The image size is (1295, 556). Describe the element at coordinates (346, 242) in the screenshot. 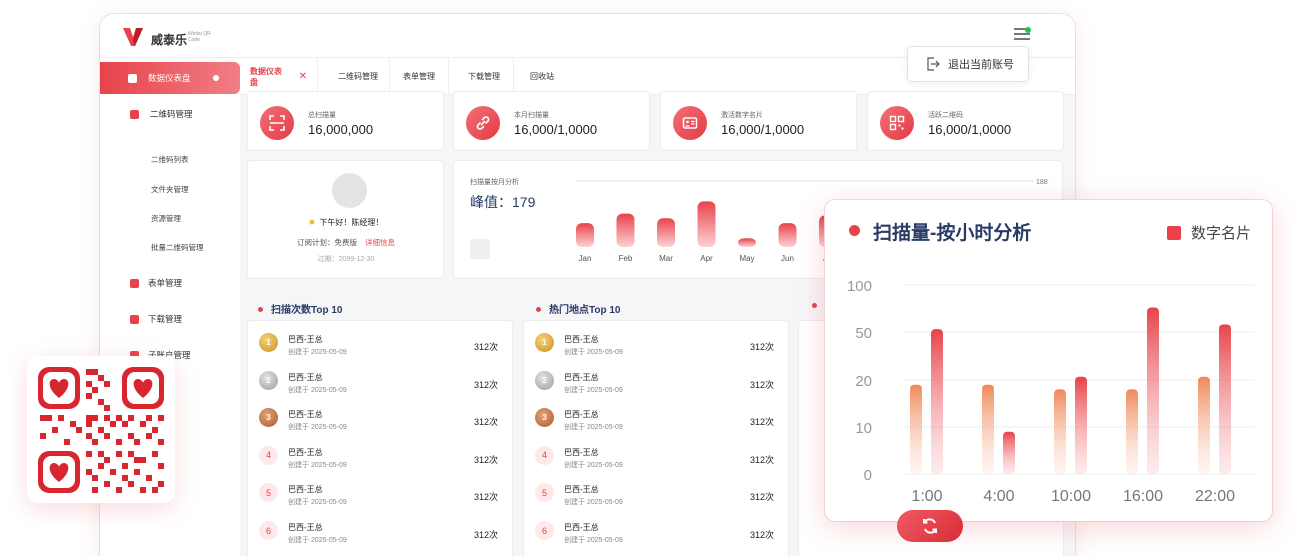

I see `plan-info: 订阅计划：免费版 详细信息` at that location.